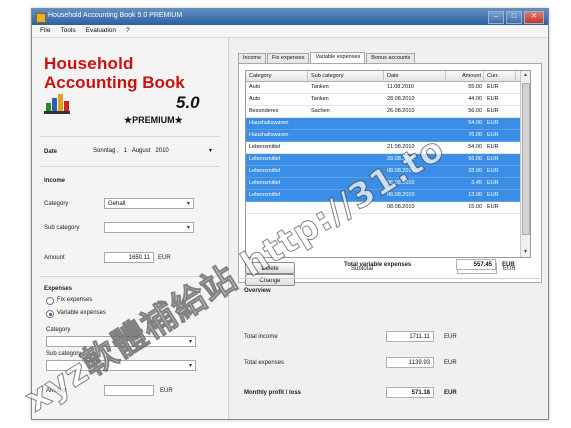  What do you see at coordinates (153, 120) in the screenshot?
I see `logo-edition: ★PREMIUM★` at bounding box center [153, 120].